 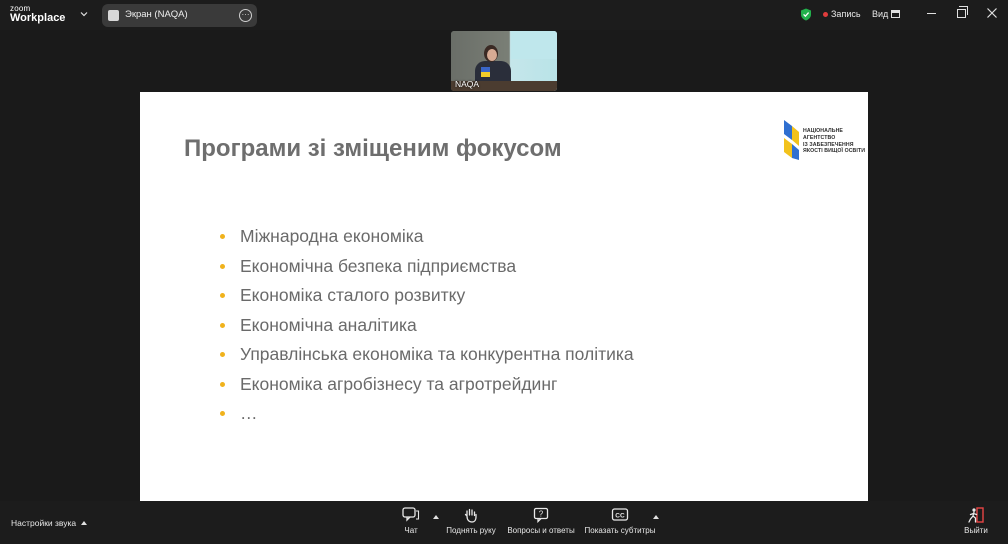 I want to click on leave-icon, so click(x=976, y=515).